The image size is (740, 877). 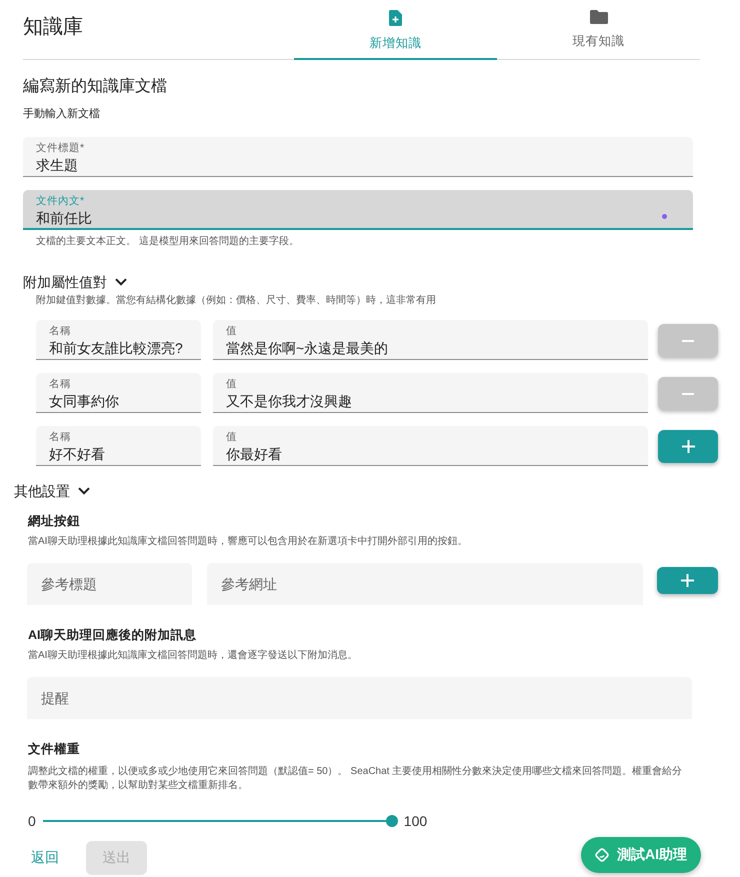 I want to click on dot-icon, so click(x=664, y=216).